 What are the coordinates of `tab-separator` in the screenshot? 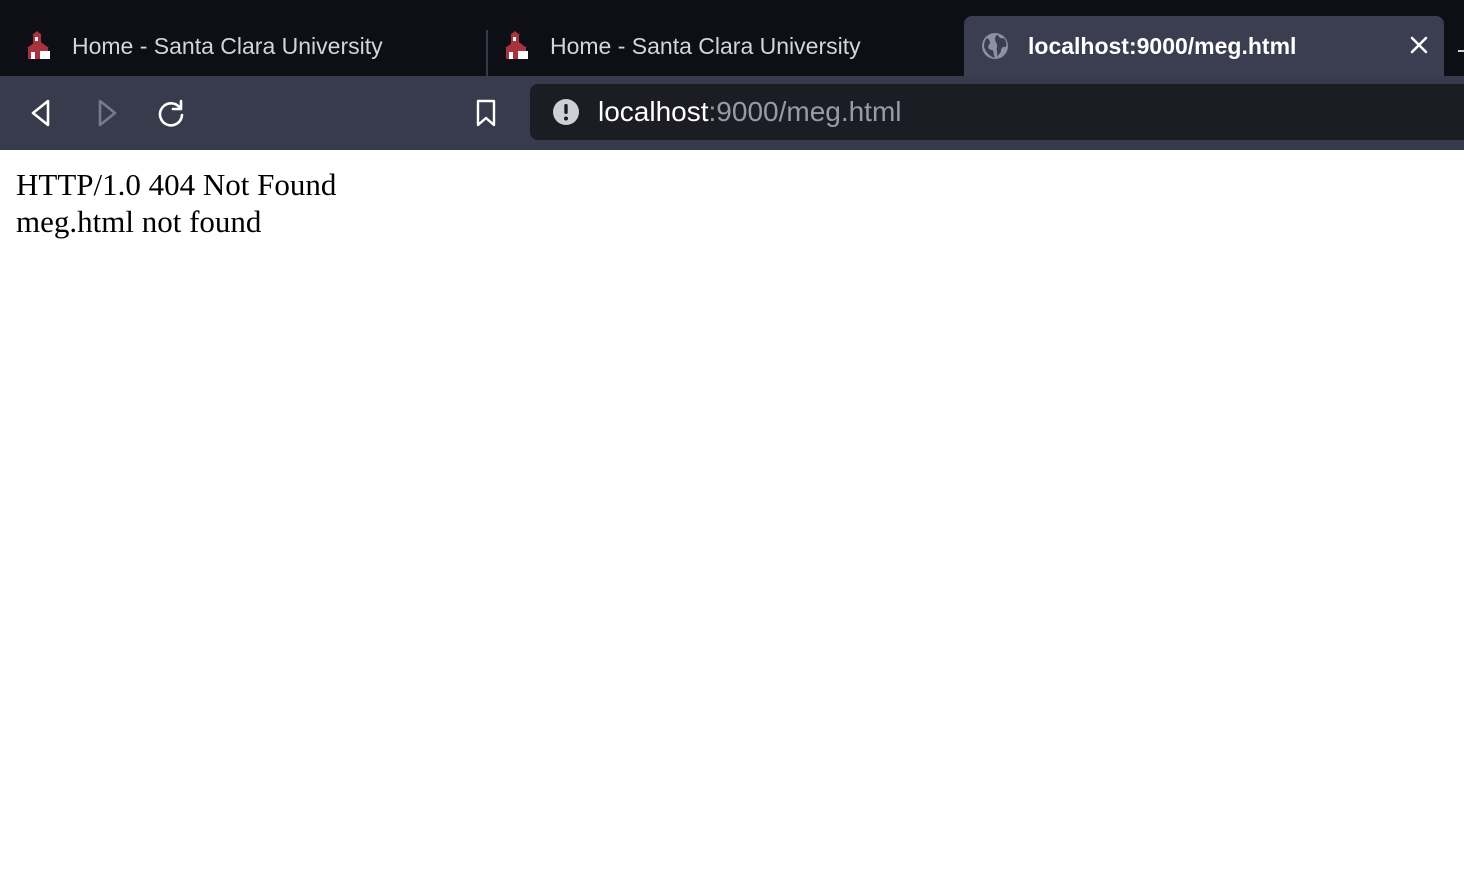 It's located at (487, 53).